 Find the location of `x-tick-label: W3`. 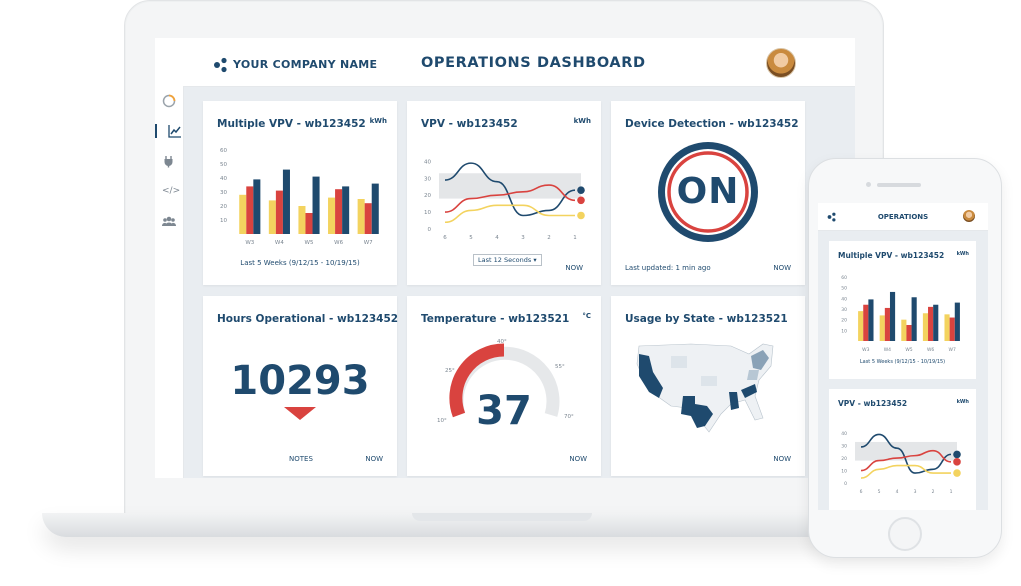

x-tick-label: W3 is located at coordinates (249, 243).